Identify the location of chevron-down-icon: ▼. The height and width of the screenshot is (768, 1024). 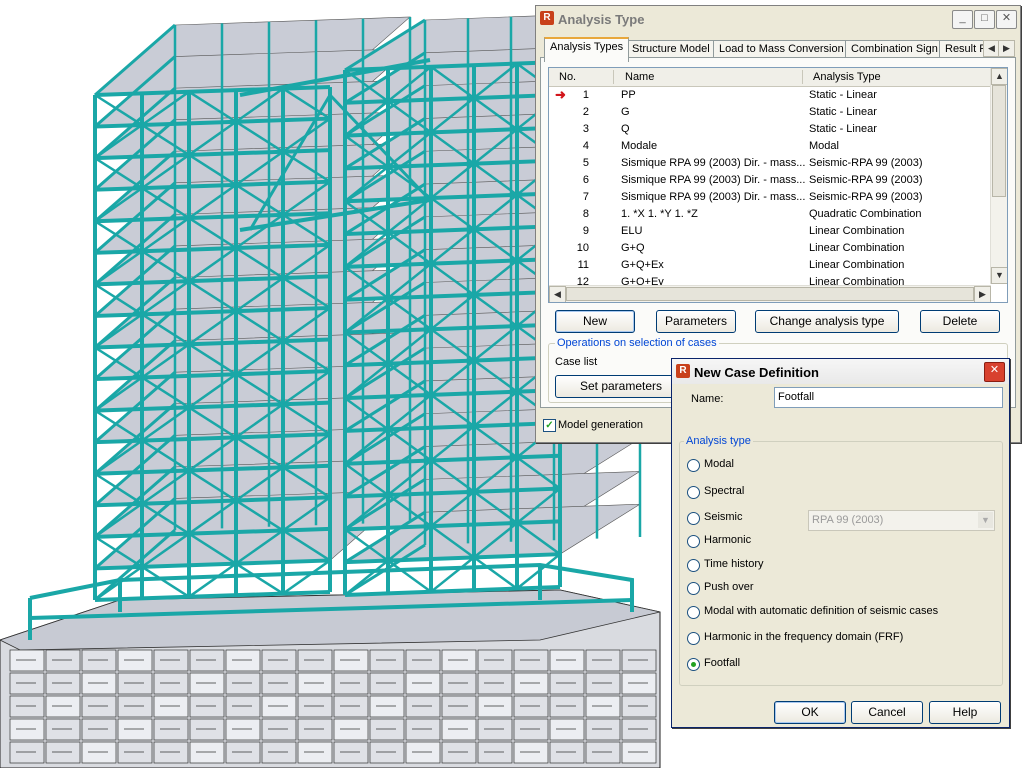
(985, 520).